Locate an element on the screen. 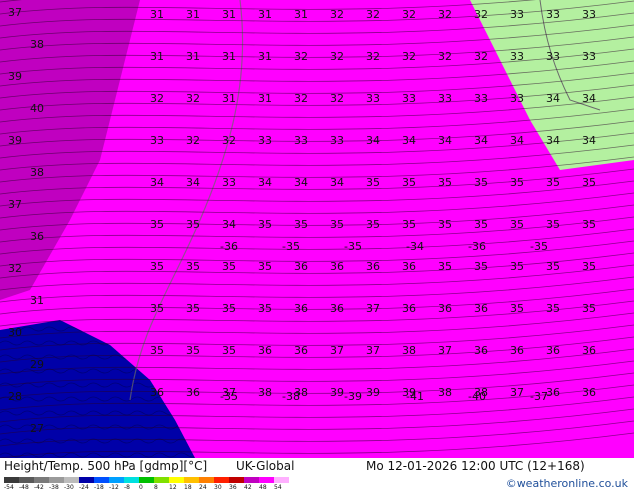  scale-tick-label: -38 is located at coordinates (54, 486).